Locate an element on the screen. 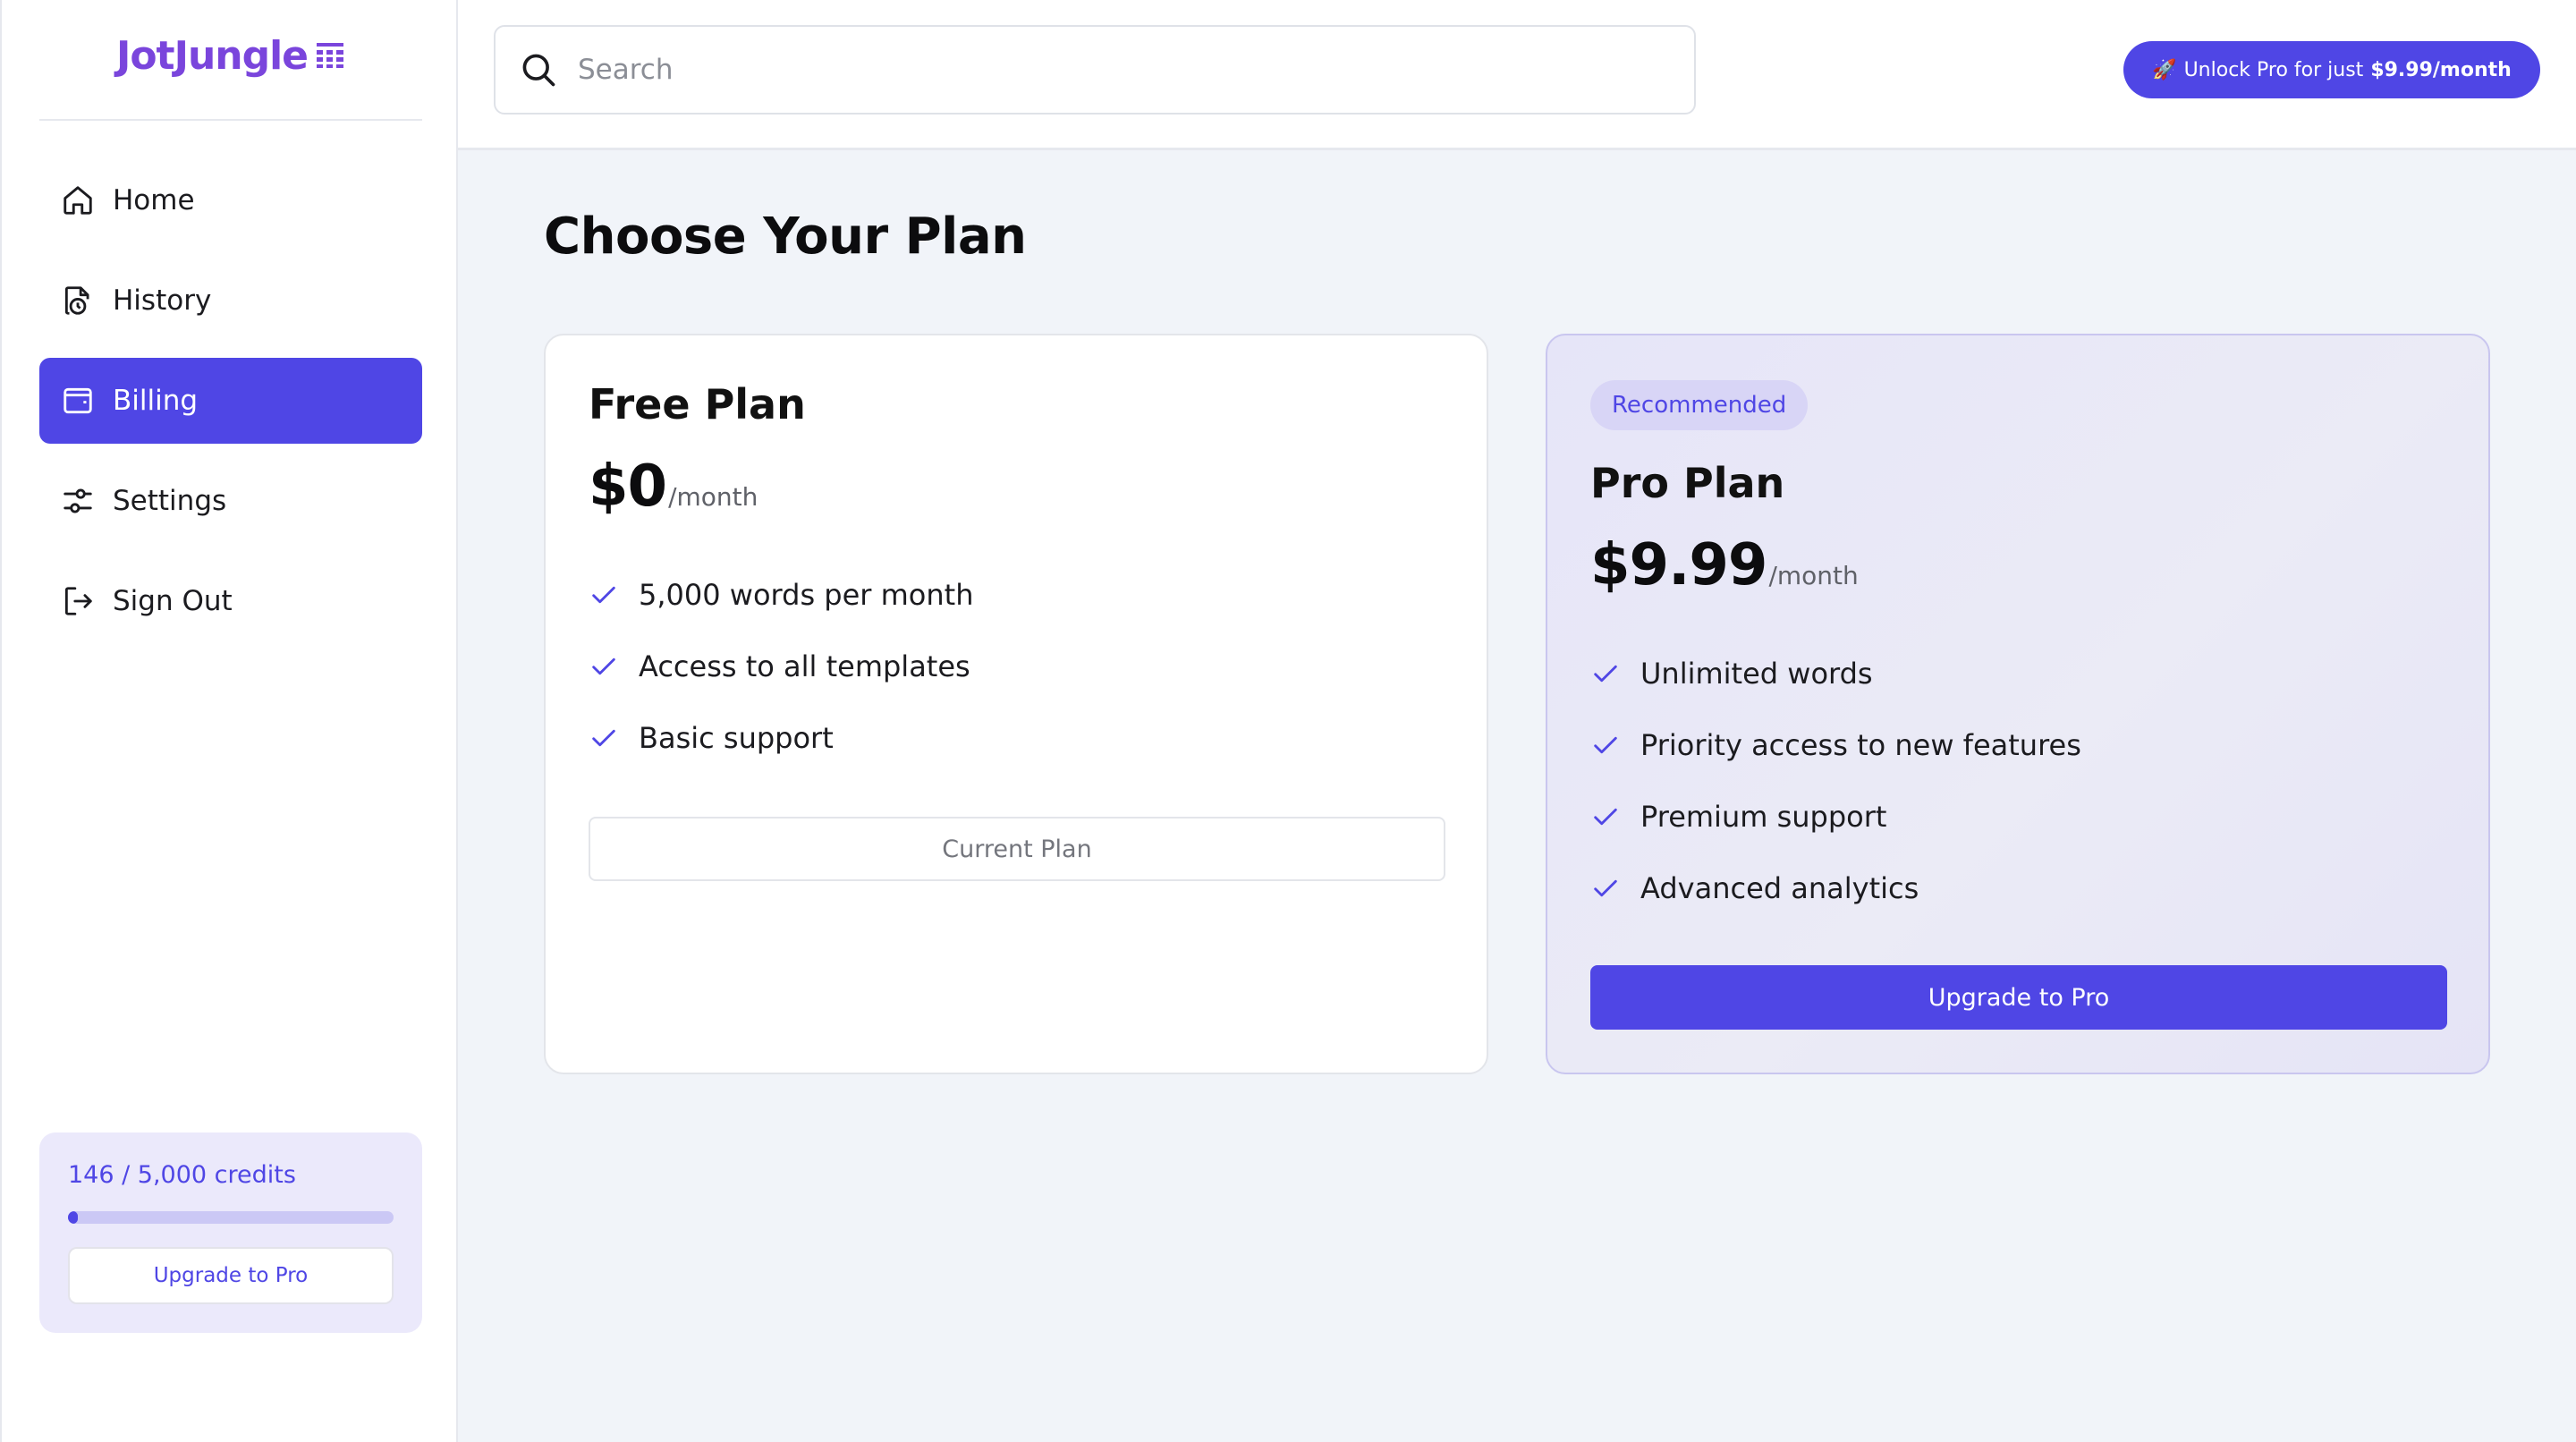  feature-text: Premium support is located at coordinates (1763, 817).